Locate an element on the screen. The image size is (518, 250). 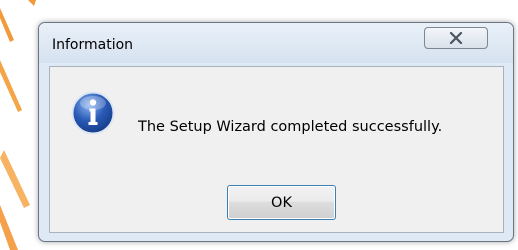
dialog-title: Information is located at coordinates (93, 45).